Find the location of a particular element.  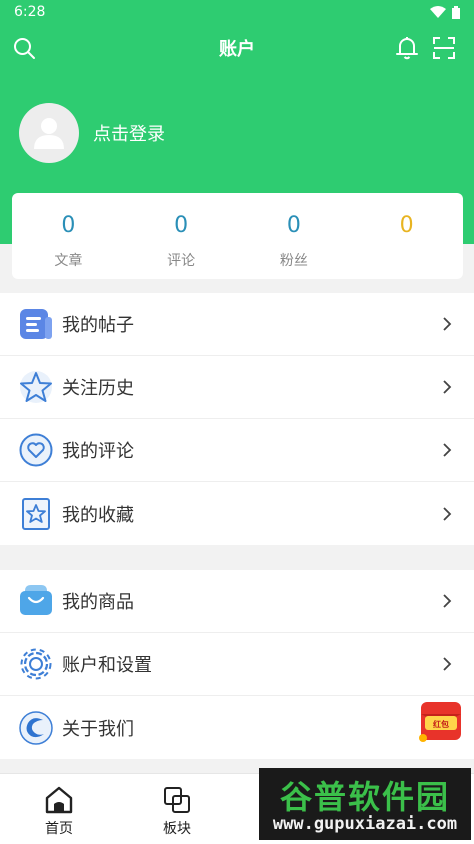

menu-item-label: 我的收藏 is located at coordinates (98, 515).